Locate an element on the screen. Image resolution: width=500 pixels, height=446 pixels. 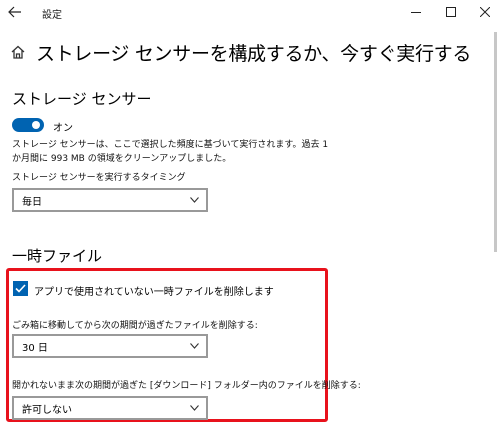
delete-temp-files-label: アプリで使用されていない一時ファイルを削除します is located at coordinates (154, 292).